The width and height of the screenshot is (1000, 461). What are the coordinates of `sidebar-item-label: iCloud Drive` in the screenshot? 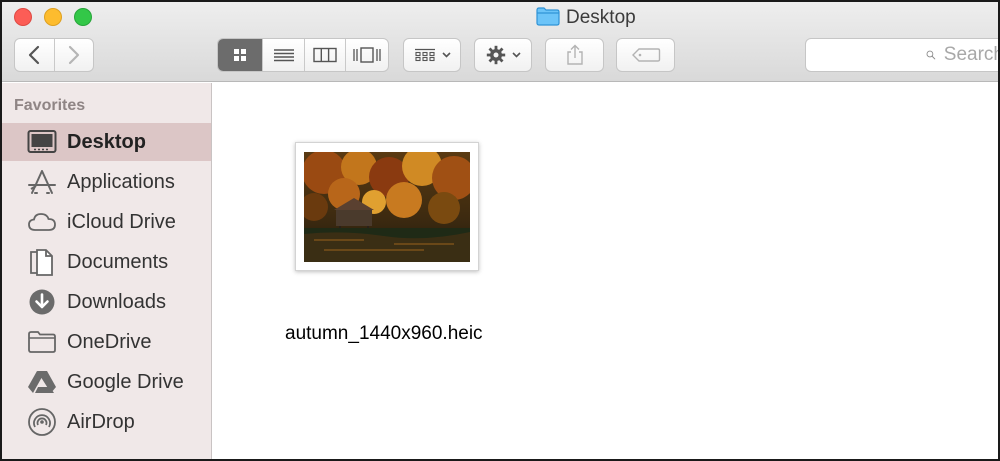 It's located at (121, 221).